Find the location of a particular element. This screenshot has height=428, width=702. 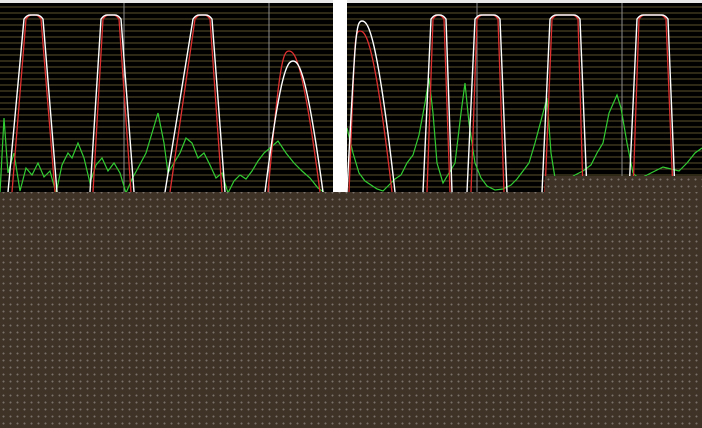

floor-area-step is located at coordinates (623, 184).